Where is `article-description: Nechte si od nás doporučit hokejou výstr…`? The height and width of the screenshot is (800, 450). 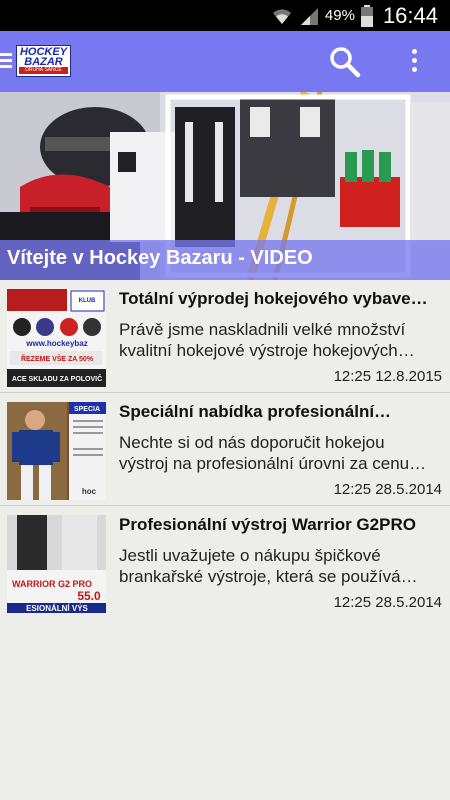 article-description: Nechte si od nás doporučit hokejou výstr… is located at coordinates (273, 453).